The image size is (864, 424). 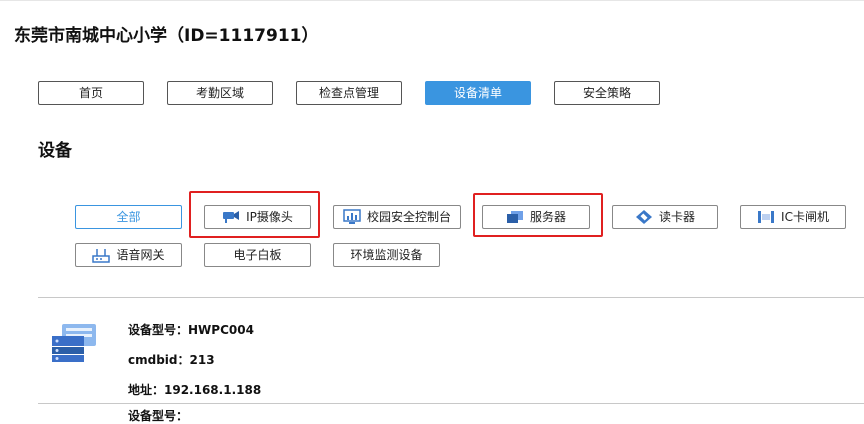 I want to click on top-divider, so click(x=432, y=0).